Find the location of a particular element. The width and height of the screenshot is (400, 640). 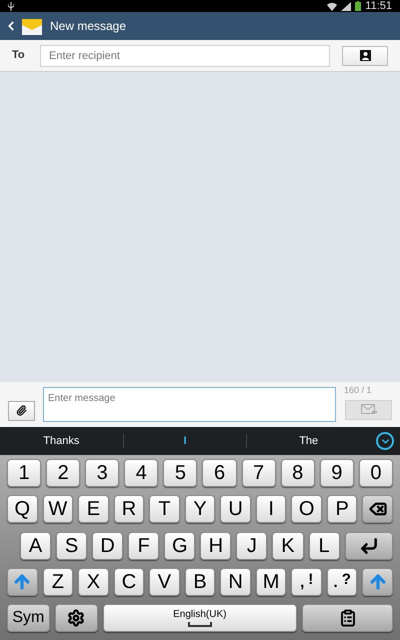

person-icon is located at coordinates (365, 55).